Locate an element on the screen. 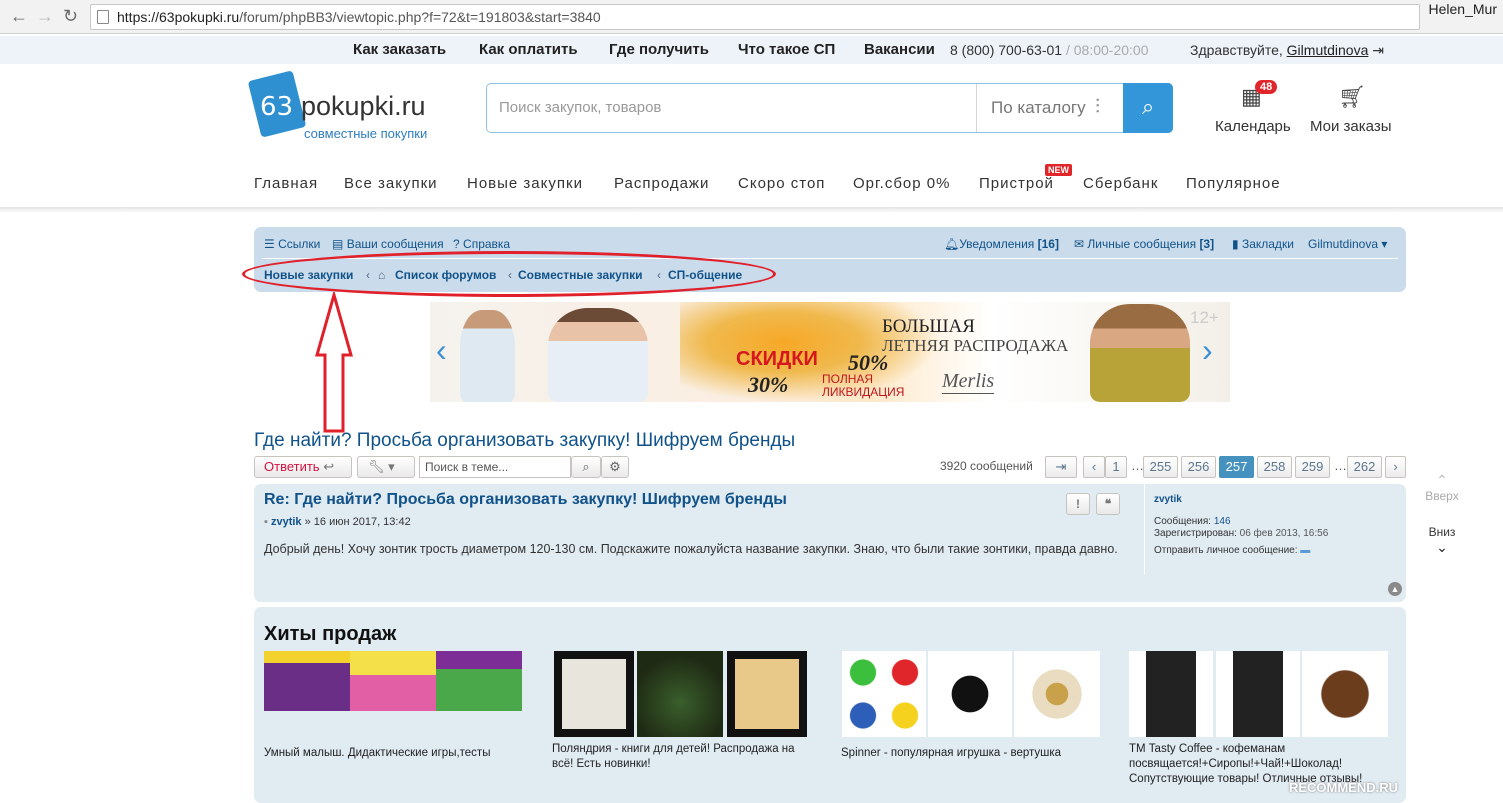 Image resolution: width=1503 pixels, height=803 pixels. advanced-search-button: ⚙ is located at coordinates (615, 467).